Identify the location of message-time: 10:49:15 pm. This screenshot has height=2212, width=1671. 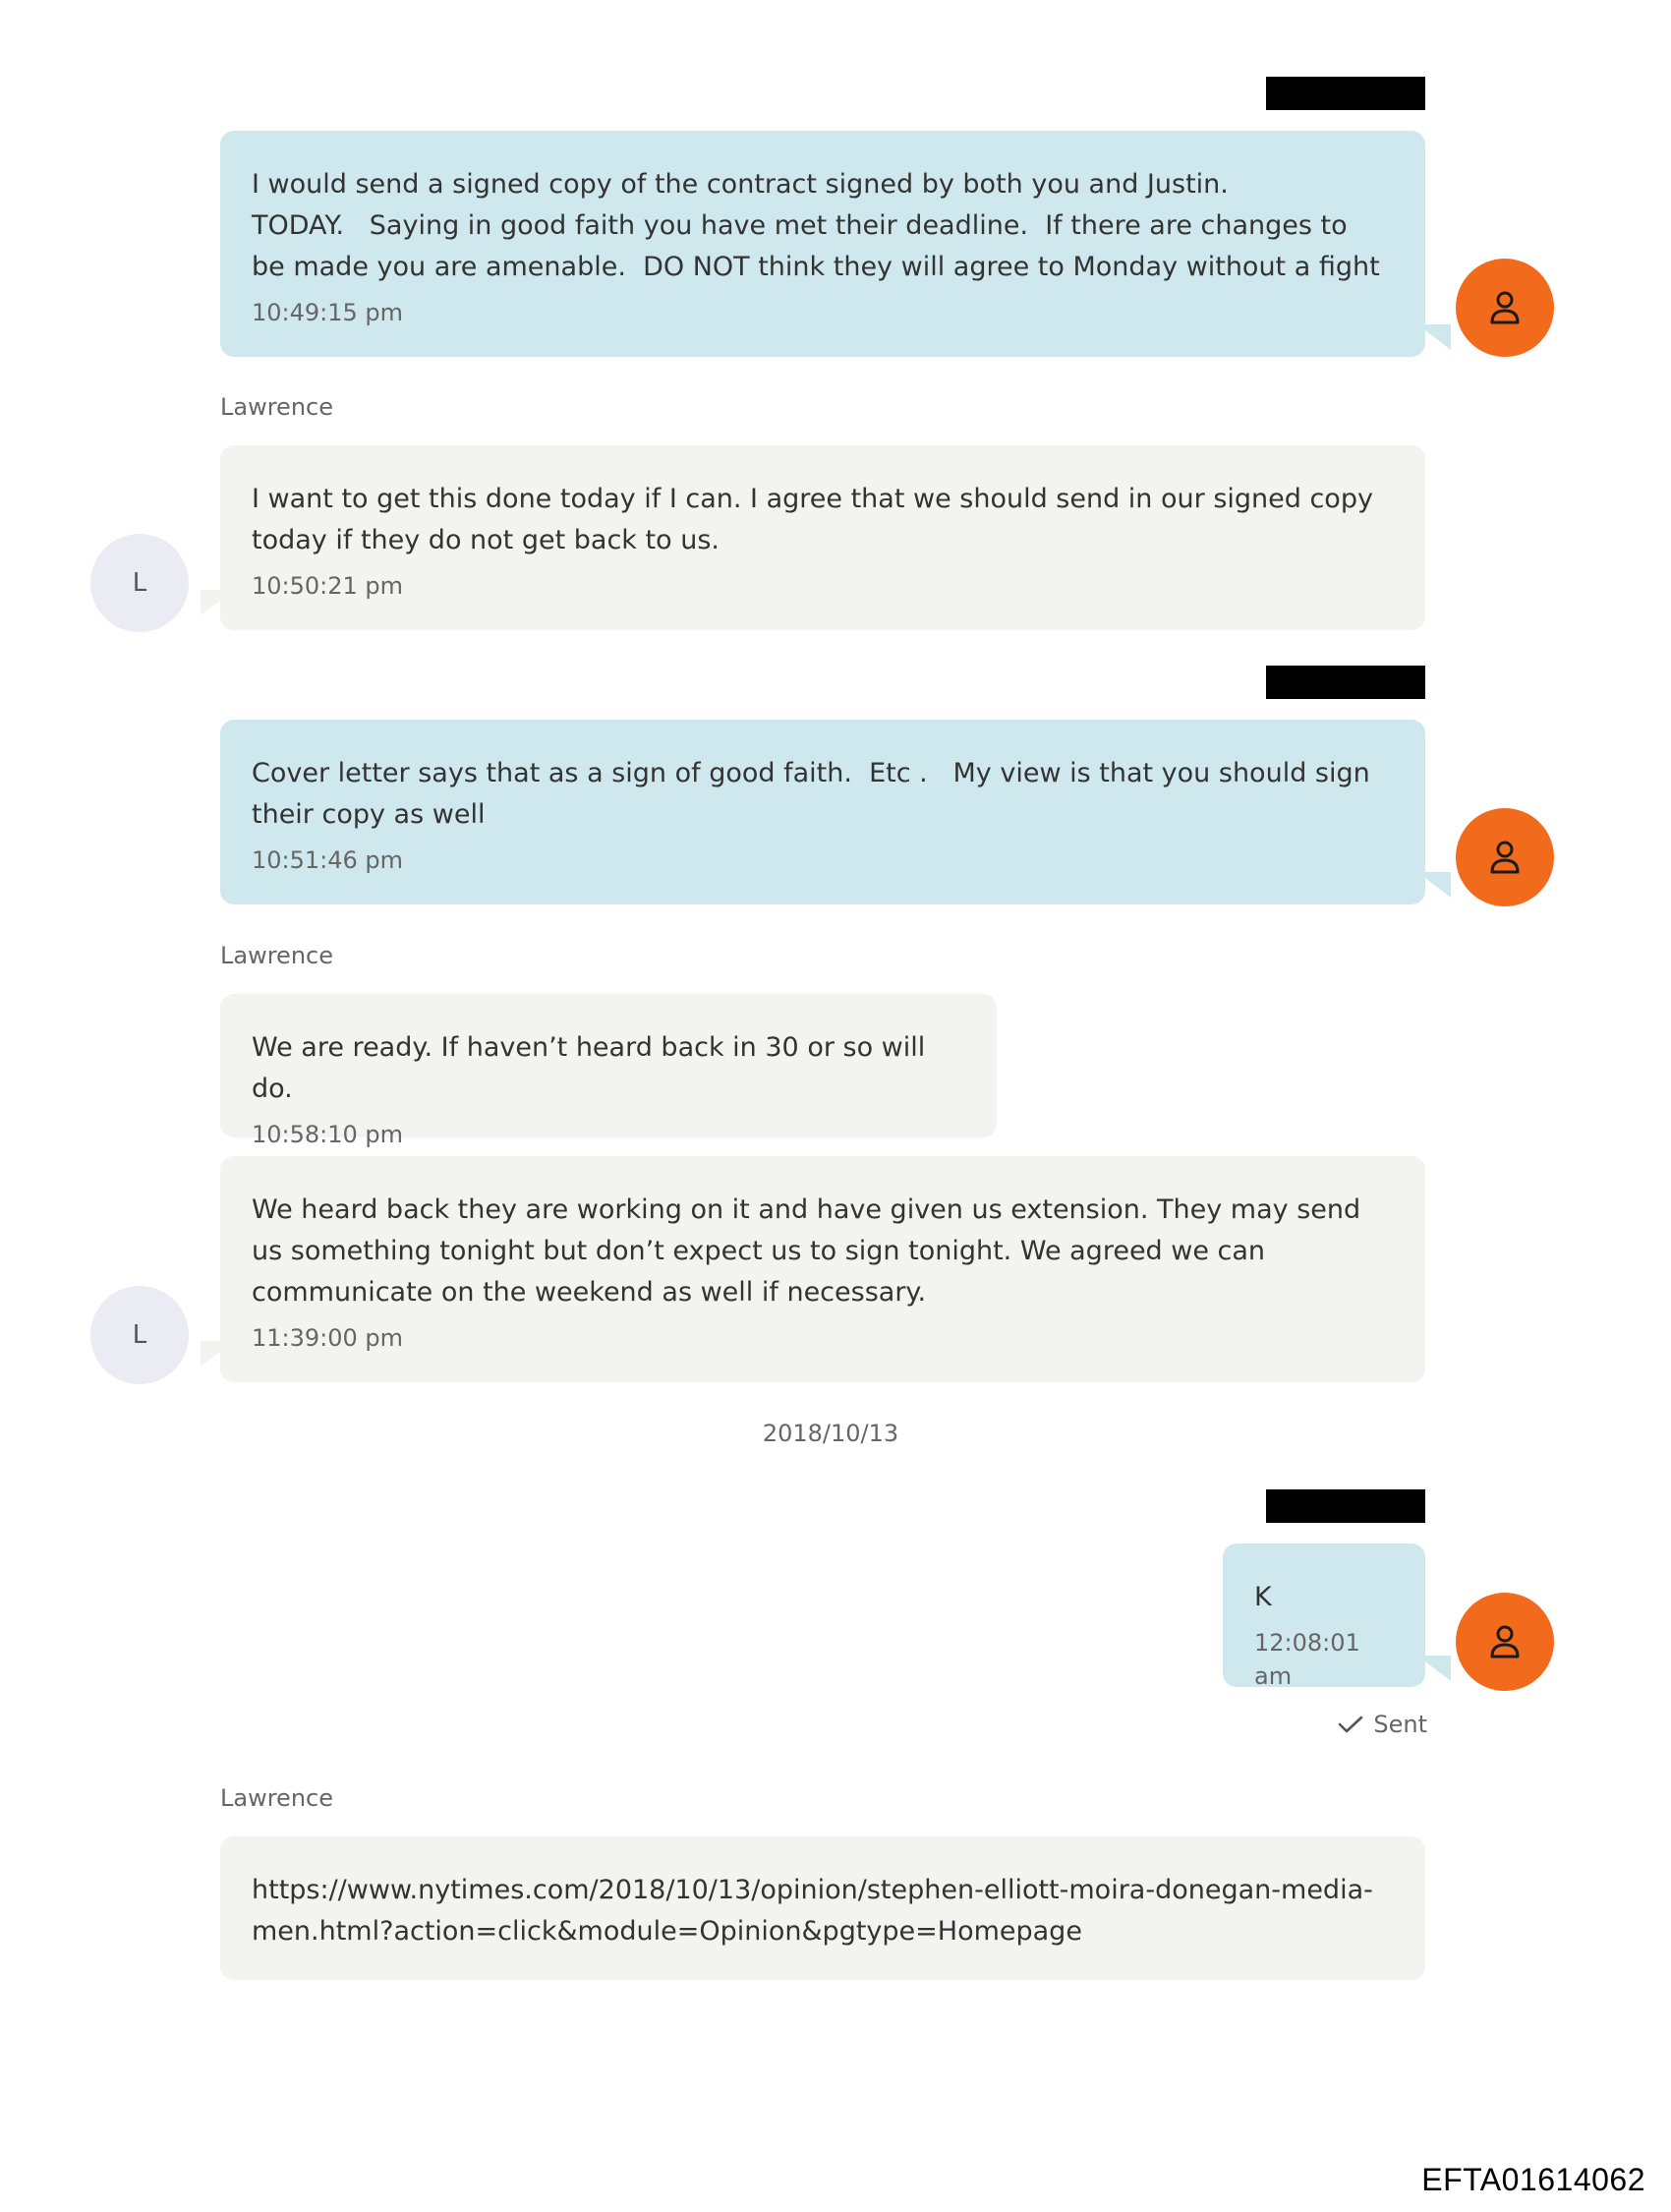
(328, 312).